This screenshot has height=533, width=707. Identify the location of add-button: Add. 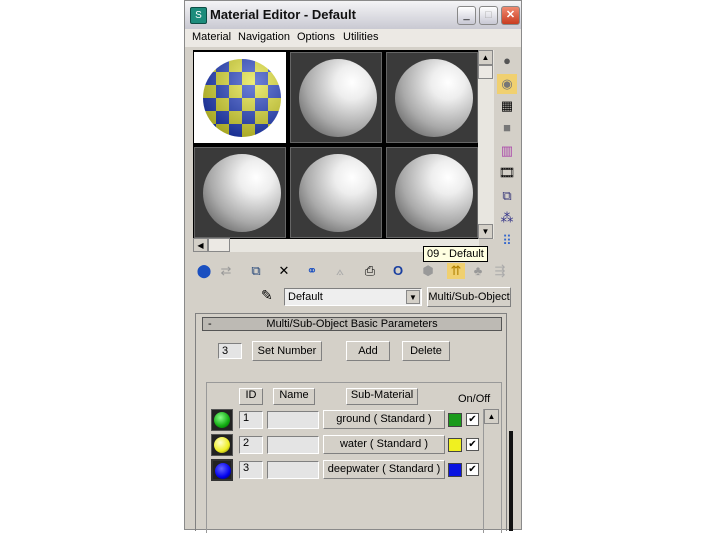
(368, 351).